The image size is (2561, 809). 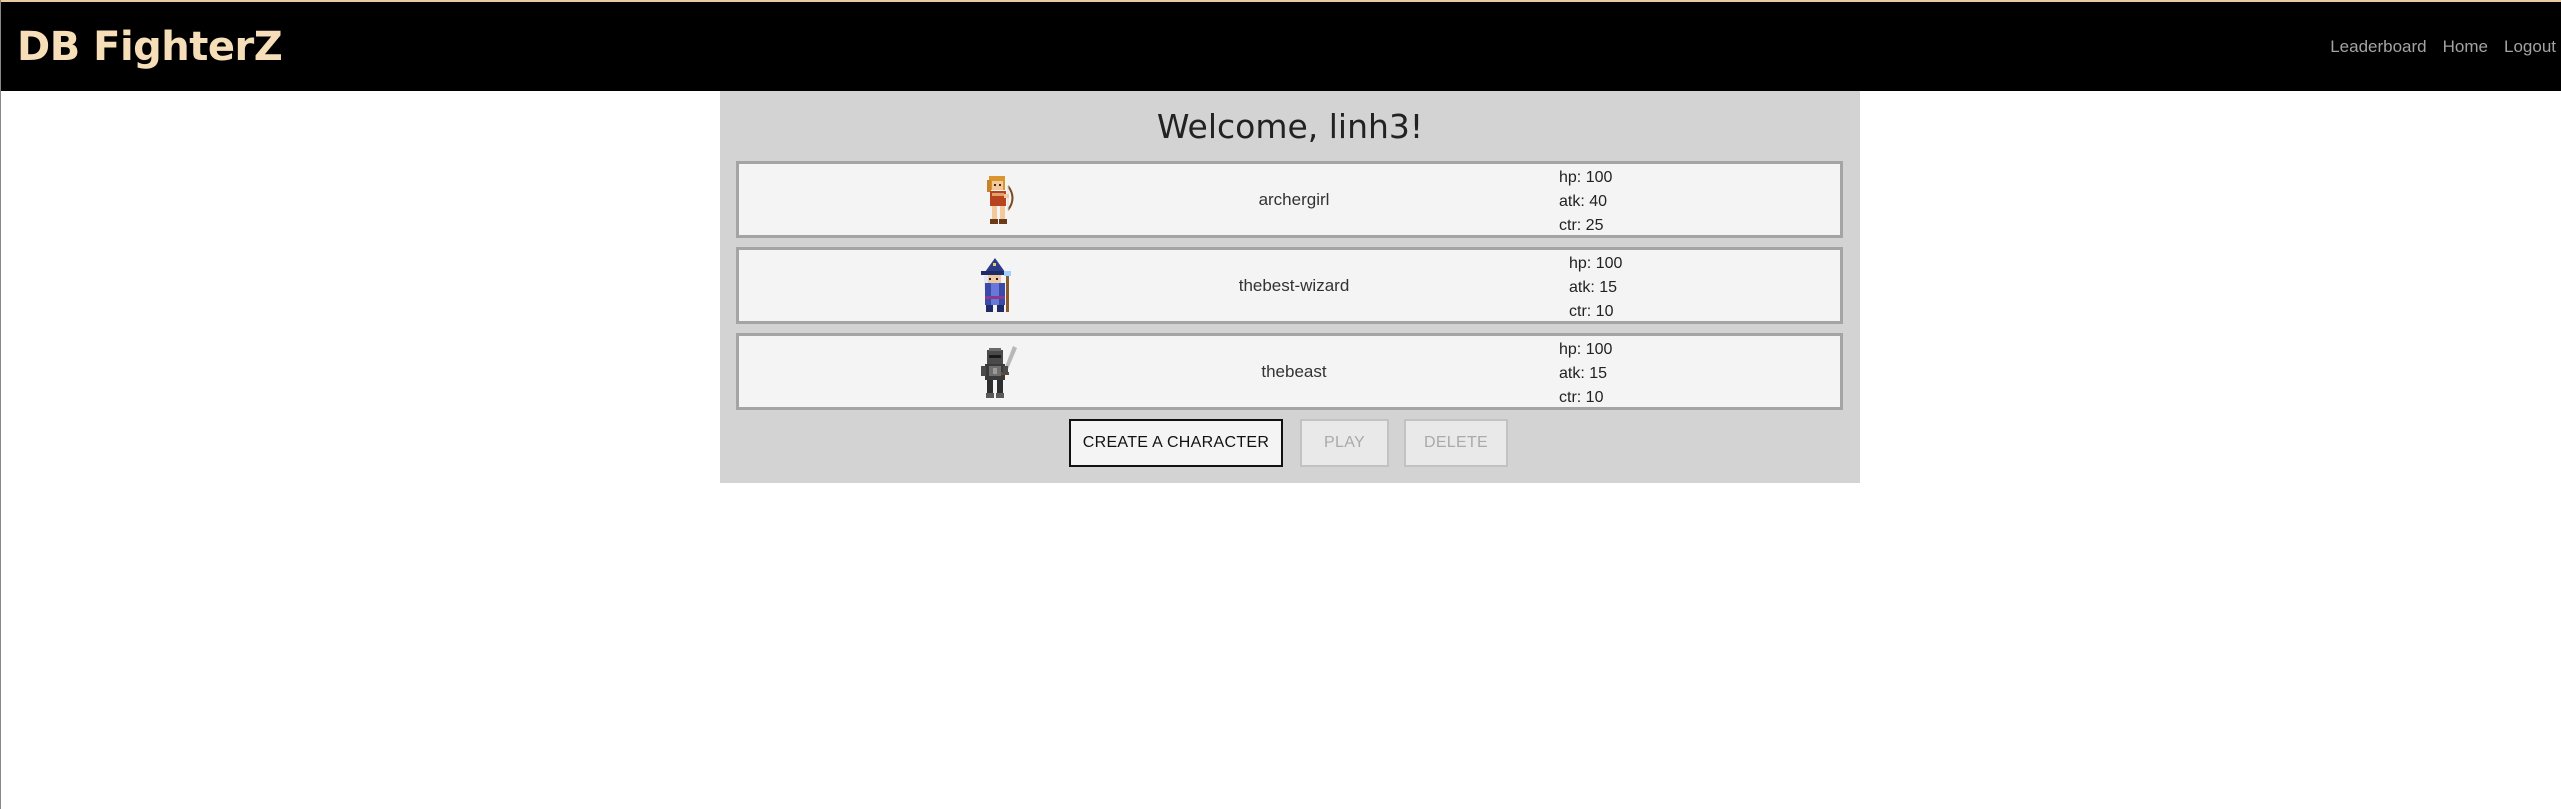 I want to click on navbar: DB FighterZ Leaderboard Home Logout, so click(x=1281, y=45).